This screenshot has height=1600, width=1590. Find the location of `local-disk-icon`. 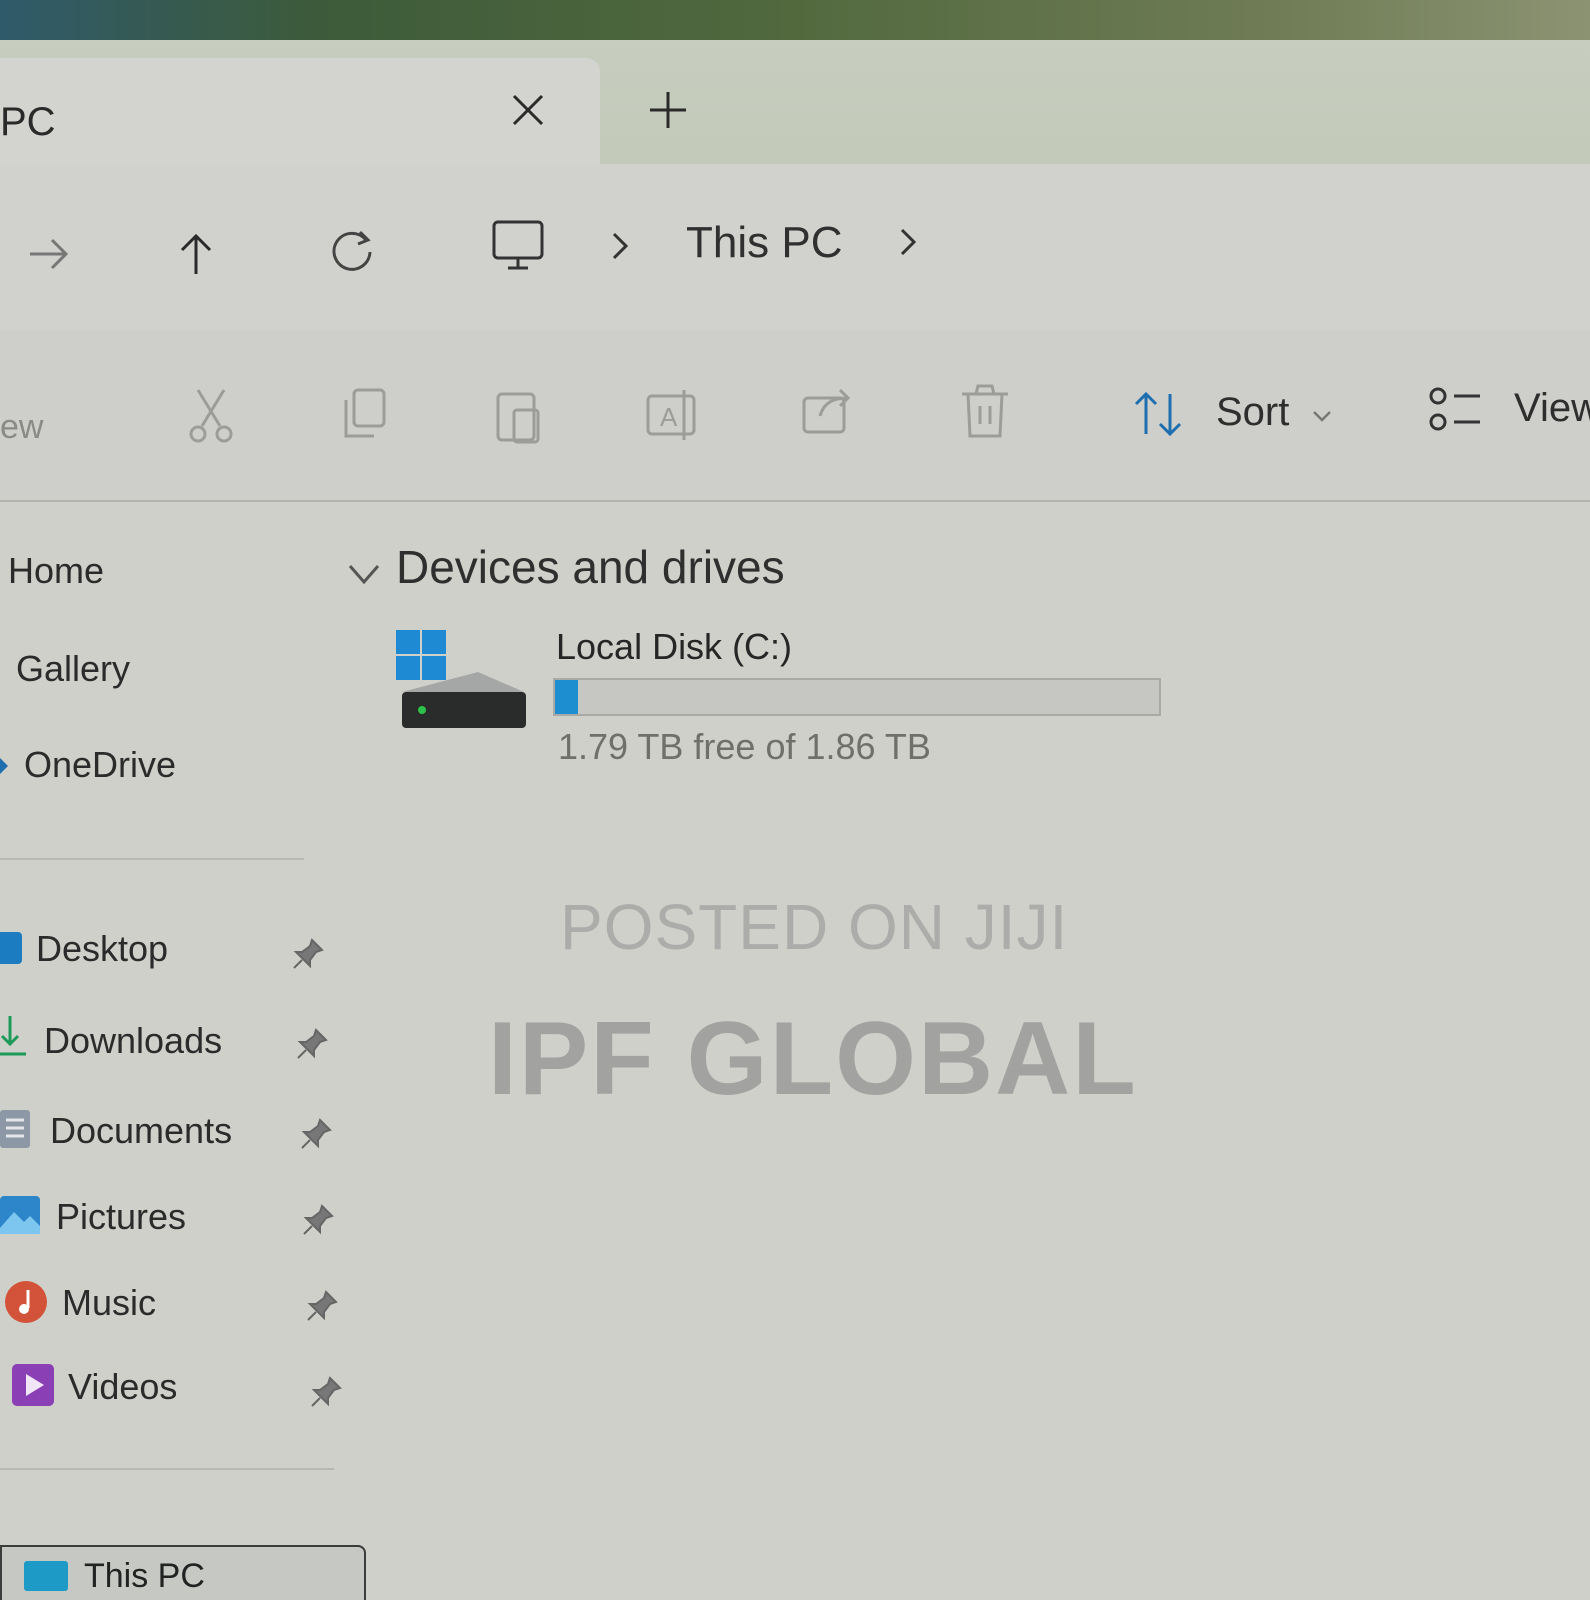

local-disk-icon is located at coordinates (464, 683).